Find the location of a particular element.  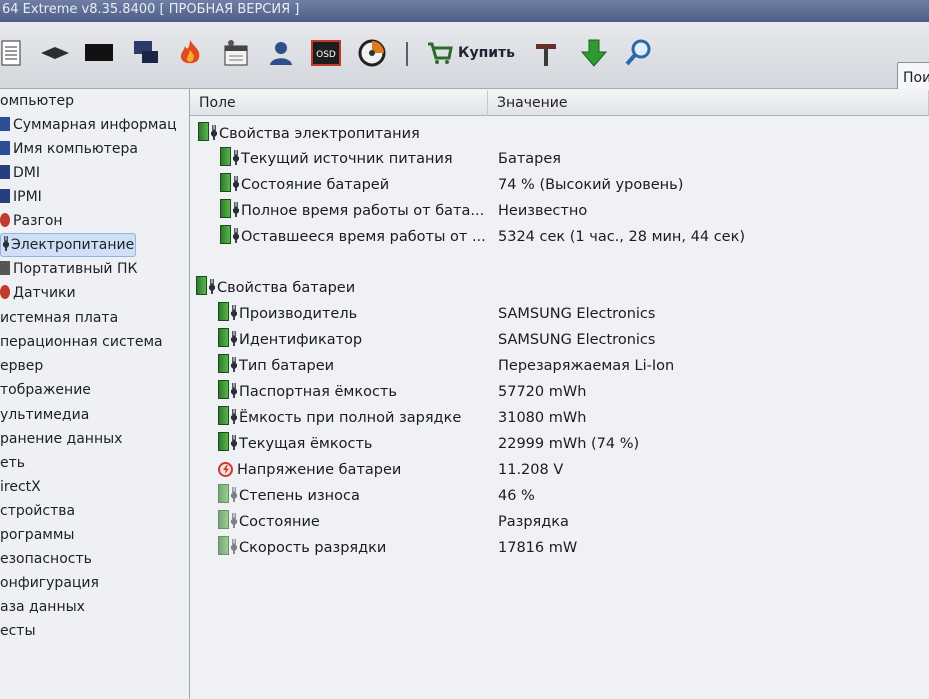

osd-icon: OSD is located at coordinates (326, 53).